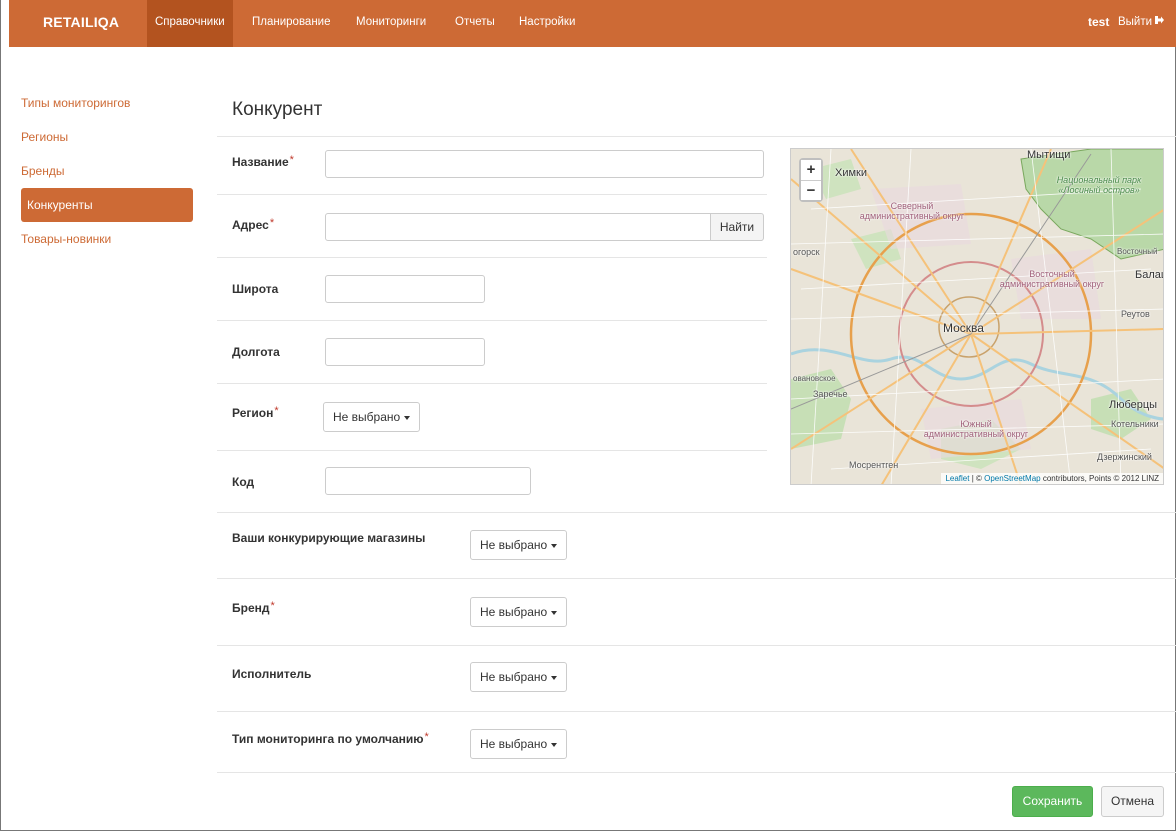 The width and height of the screenshot is (1176, 831). I want to click on page-title: Конкурент, so click(277, 109).